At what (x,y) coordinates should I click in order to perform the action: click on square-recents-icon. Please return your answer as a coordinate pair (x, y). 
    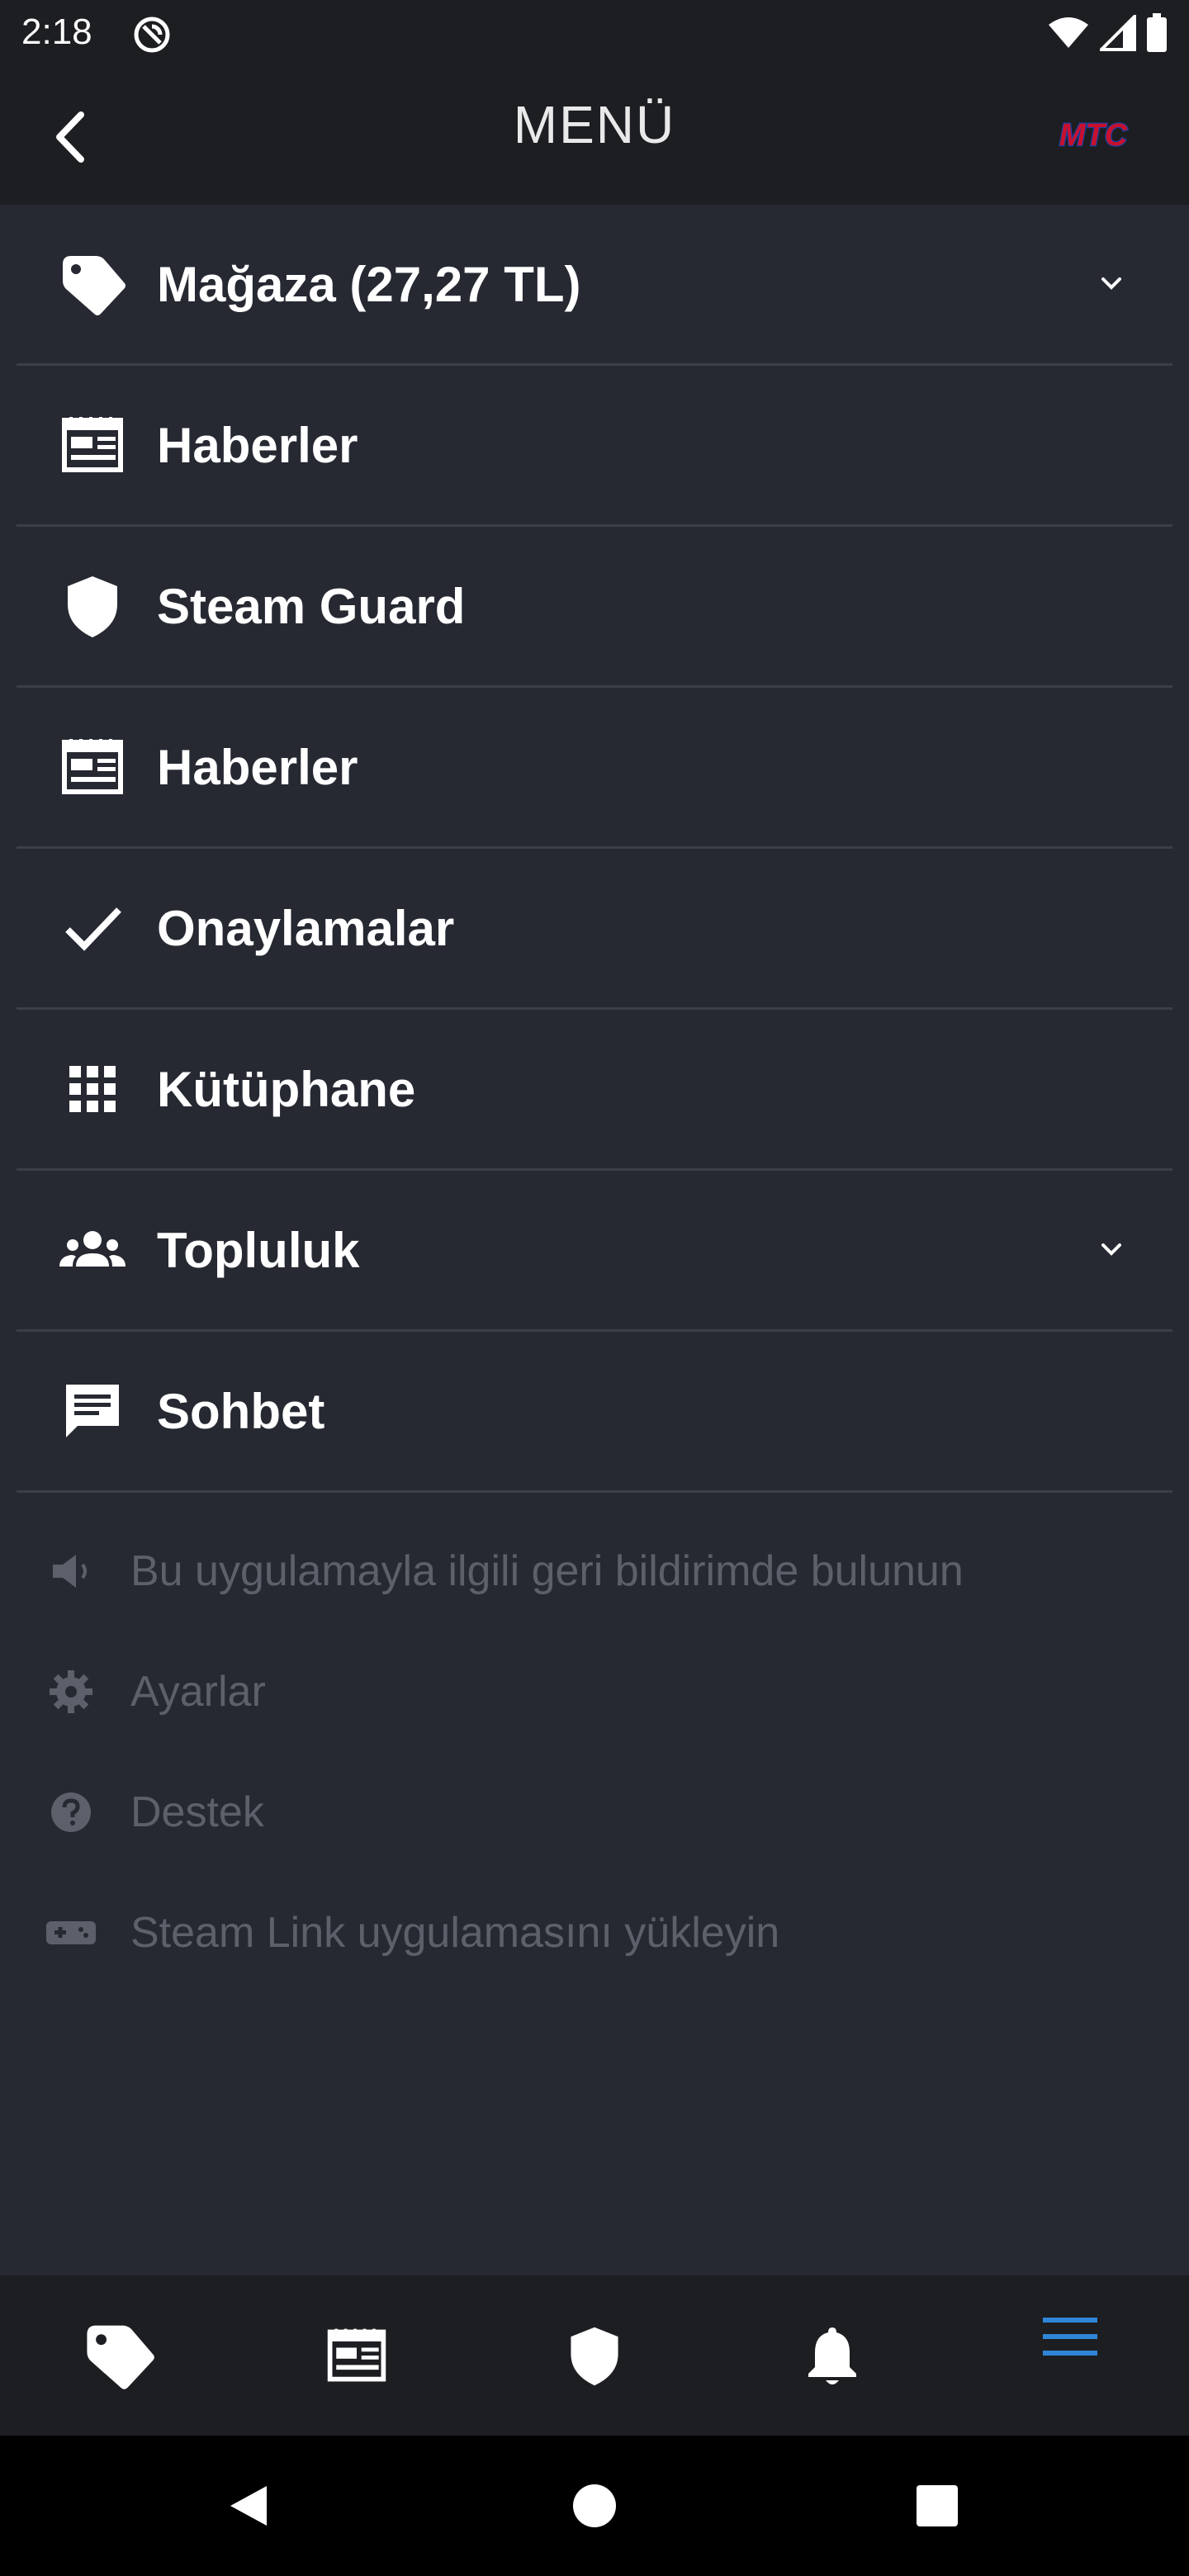
    Looking at the image, I should click on (937, 2505).